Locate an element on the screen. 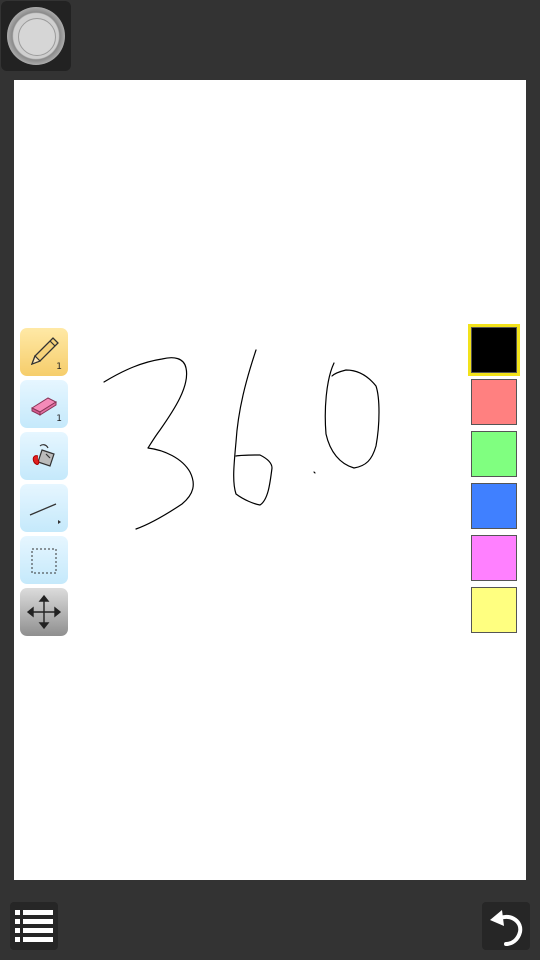 Image resolution: width=540 pixels, height=960 pixels. top-bar is located at coordinates (270, 40).